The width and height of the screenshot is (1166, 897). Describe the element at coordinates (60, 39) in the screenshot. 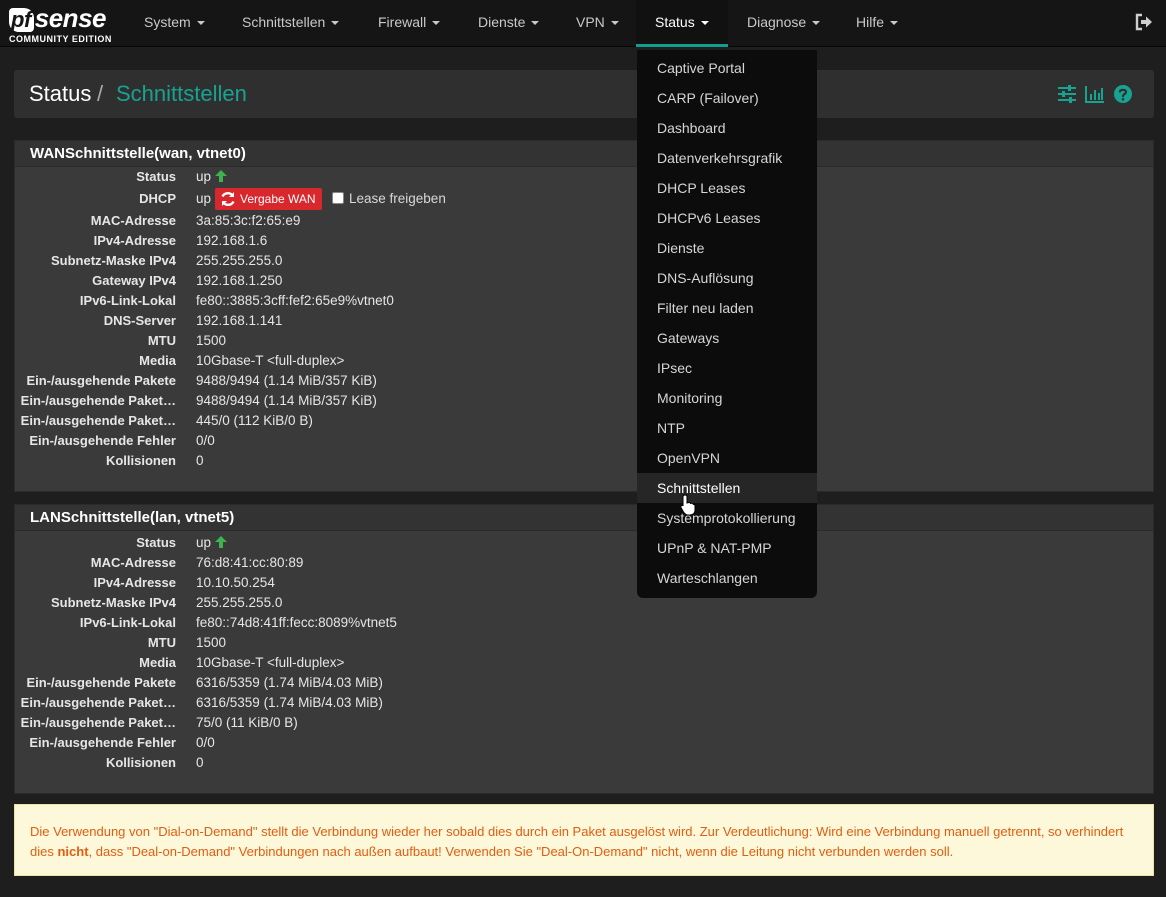

I see `logo-subtitle: COMMUNITY EDITION` at that location.